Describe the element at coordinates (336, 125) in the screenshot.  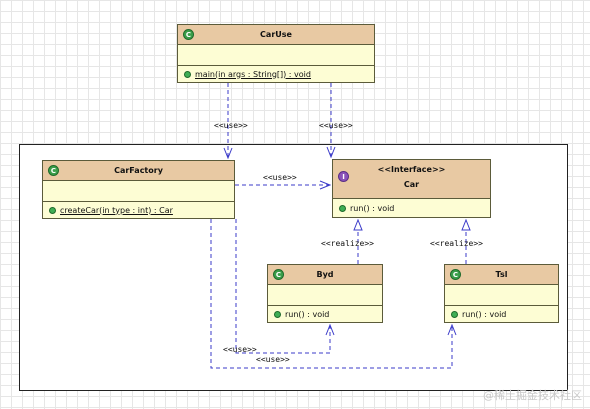
I see `use-label-caruse-car: <<use>>` at that location.